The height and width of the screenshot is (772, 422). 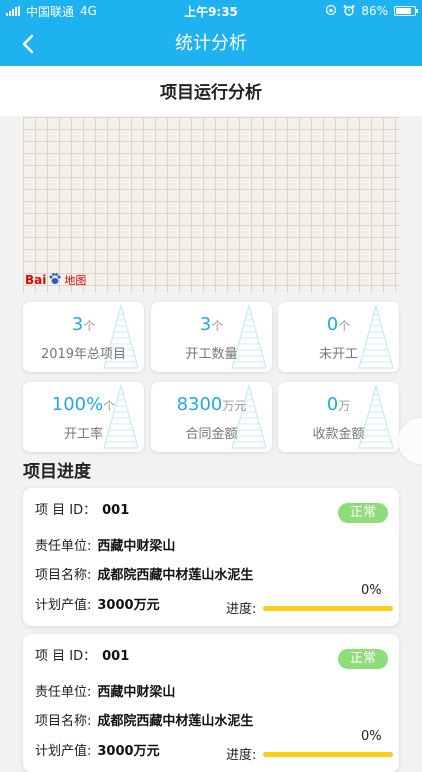 I want to click on battery-percent: 86%, so click(x=374, y=11).